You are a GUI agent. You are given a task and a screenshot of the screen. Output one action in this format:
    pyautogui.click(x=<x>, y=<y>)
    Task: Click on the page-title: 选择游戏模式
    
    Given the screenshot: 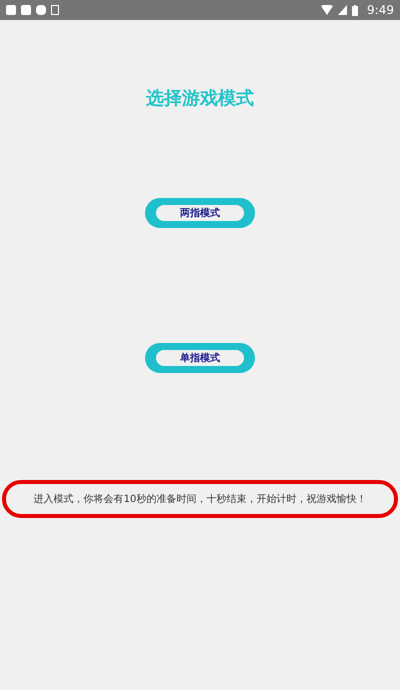 What is the action you would take?
    pyautogui.click(x=200, y=98)
    